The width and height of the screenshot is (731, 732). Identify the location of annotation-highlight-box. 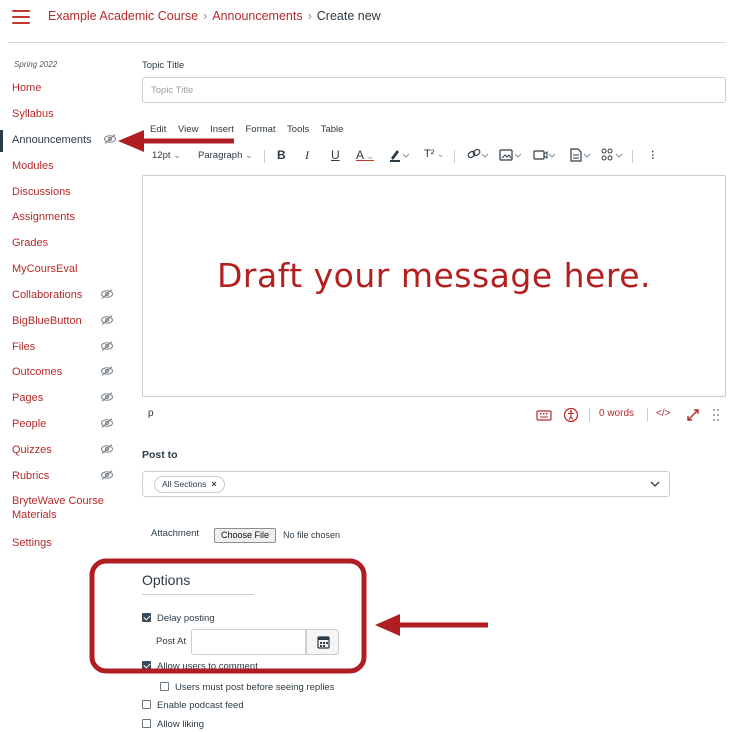
(228, 616).